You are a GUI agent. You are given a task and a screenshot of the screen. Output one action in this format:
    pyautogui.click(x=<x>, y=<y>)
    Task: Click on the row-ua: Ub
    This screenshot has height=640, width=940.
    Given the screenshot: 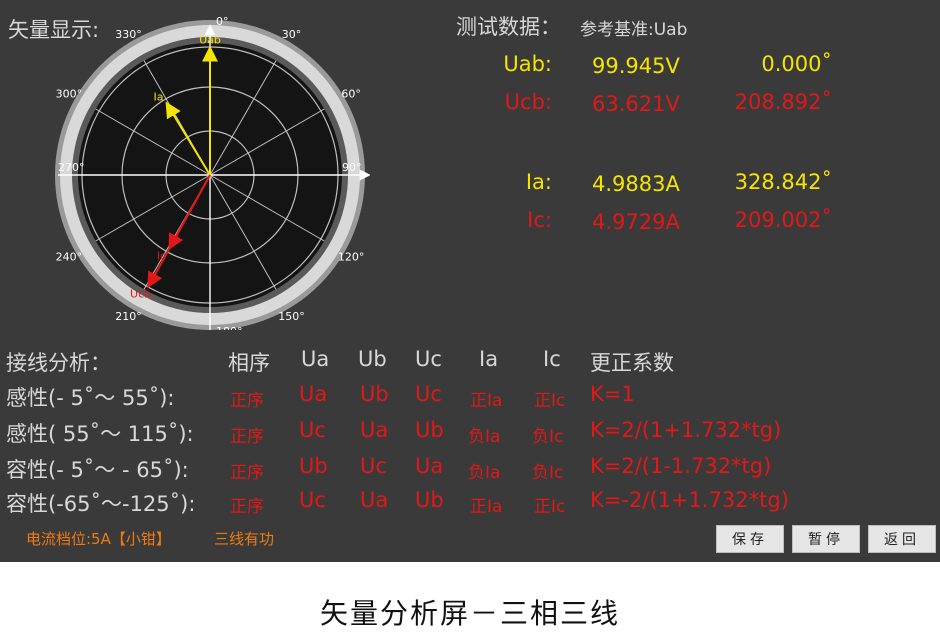 What is the action you would take?
    pyautogui.click(x=313, y=466)
    